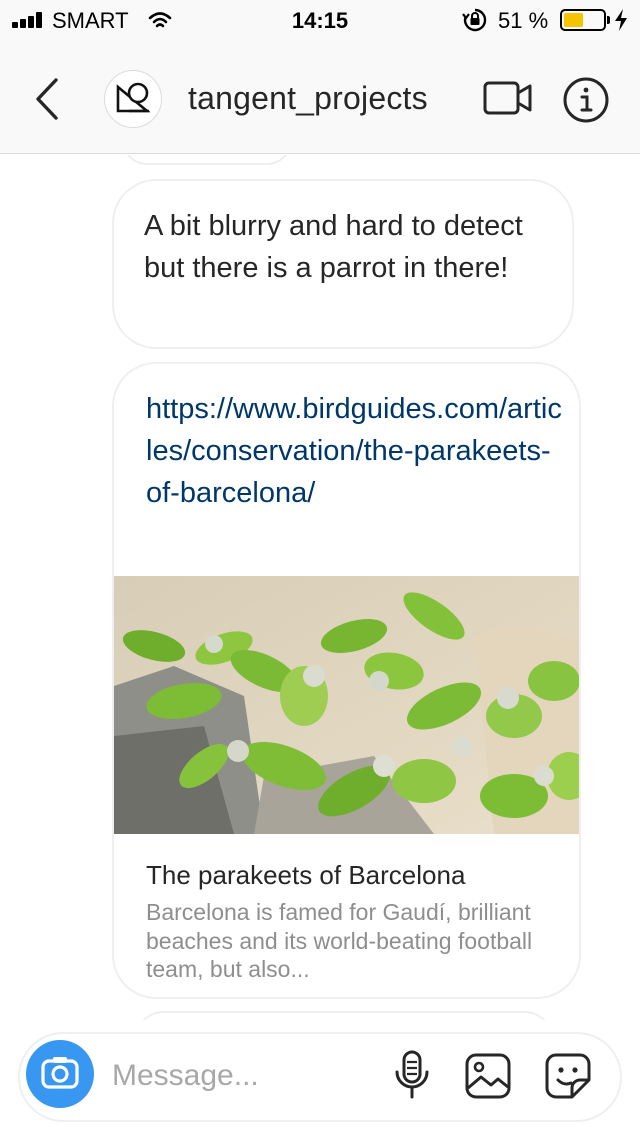 Image resolution: width=640 pixels, height=1136 pixels. What do you see at coordinates (574, 20) in the screenshot?
I see `battery-level-fill` at bounding box center [574, 20].